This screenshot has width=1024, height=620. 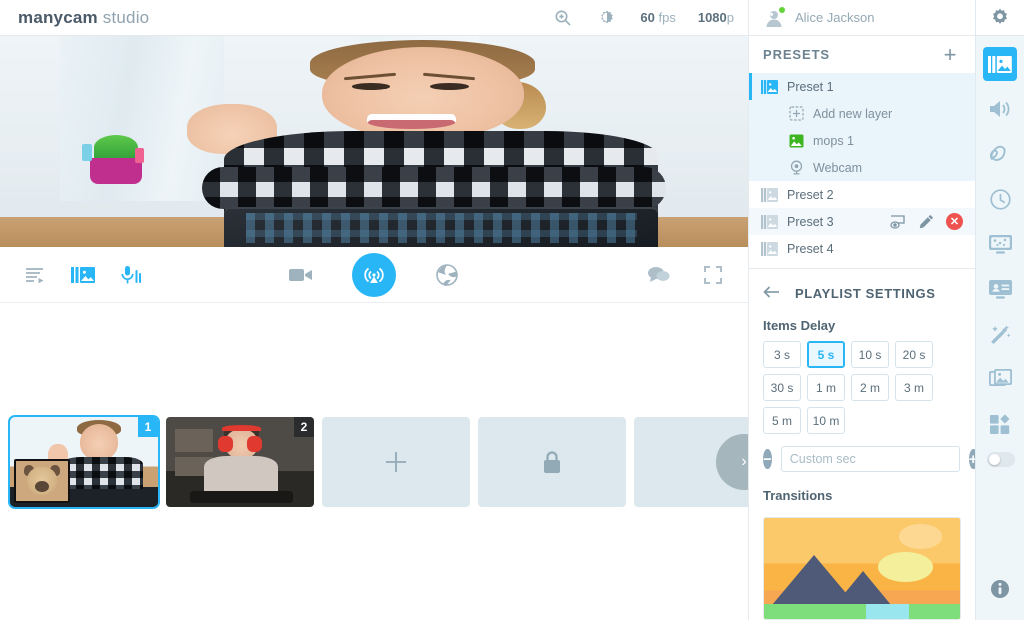 What do you see at coordinates (782, 388) in the screenshot?
I see `delay-option-30s: 30 s` at bounding box center [782, 388].